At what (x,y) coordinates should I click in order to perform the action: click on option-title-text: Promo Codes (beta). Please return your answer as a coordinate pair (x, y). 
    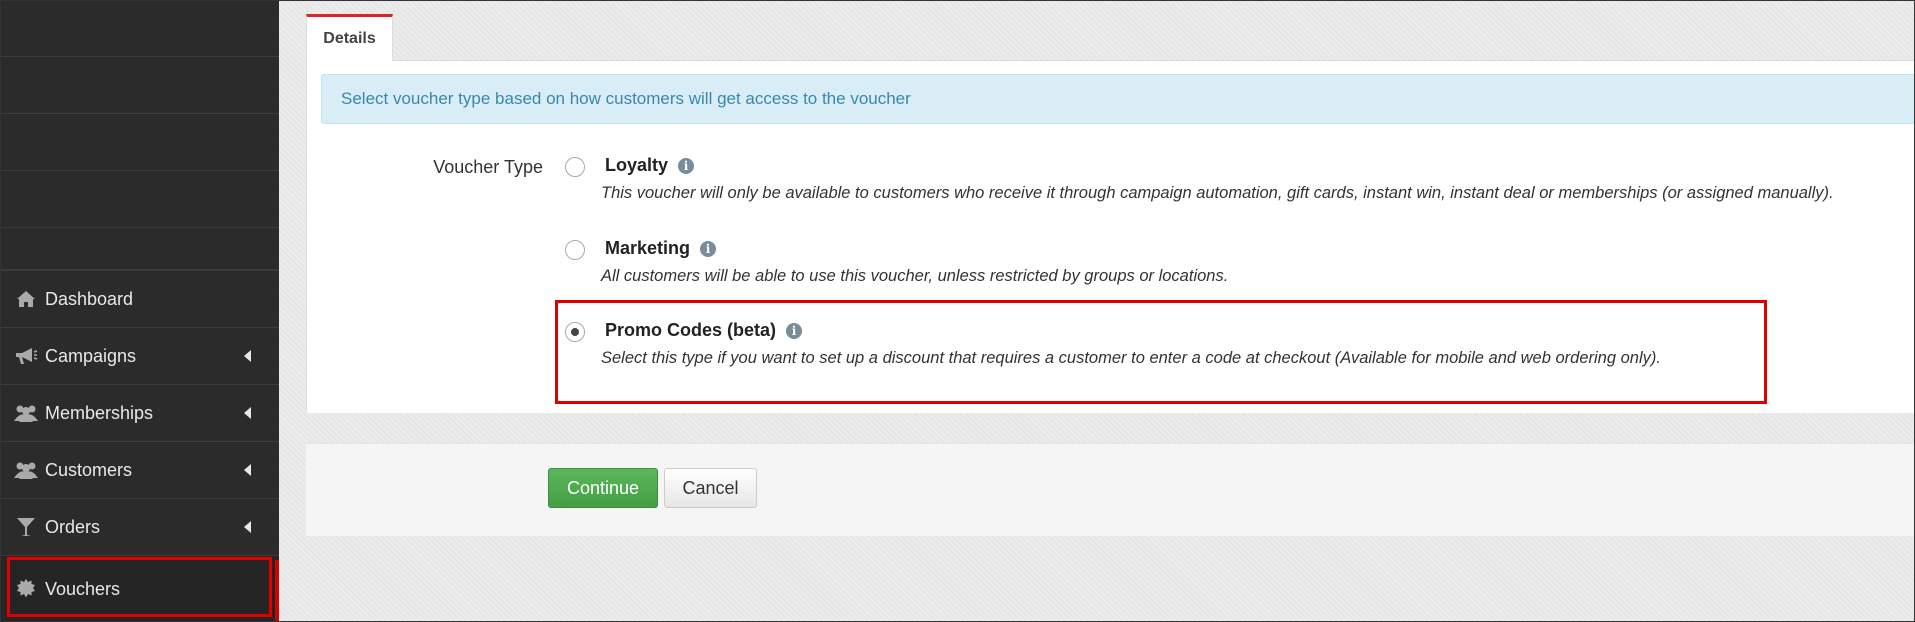
    Looking at the image, I should click on (691, 330).